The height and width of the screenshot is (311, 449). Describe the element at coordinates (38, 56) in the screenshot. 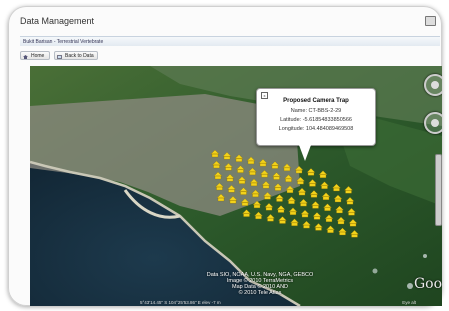

I see `home-button-label: Home` at that location.